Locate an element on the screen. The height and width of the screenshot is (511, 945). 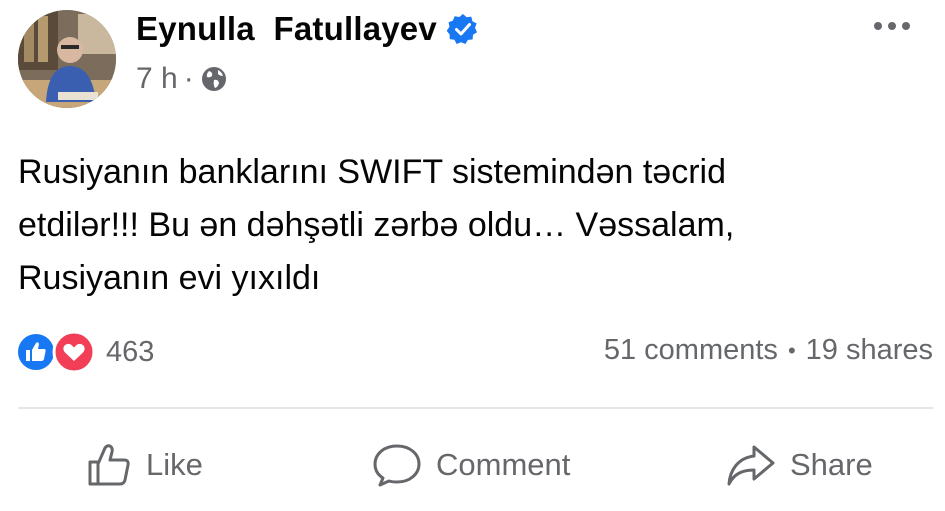
reaction-count: 463 is located at coordinates (130, 351).